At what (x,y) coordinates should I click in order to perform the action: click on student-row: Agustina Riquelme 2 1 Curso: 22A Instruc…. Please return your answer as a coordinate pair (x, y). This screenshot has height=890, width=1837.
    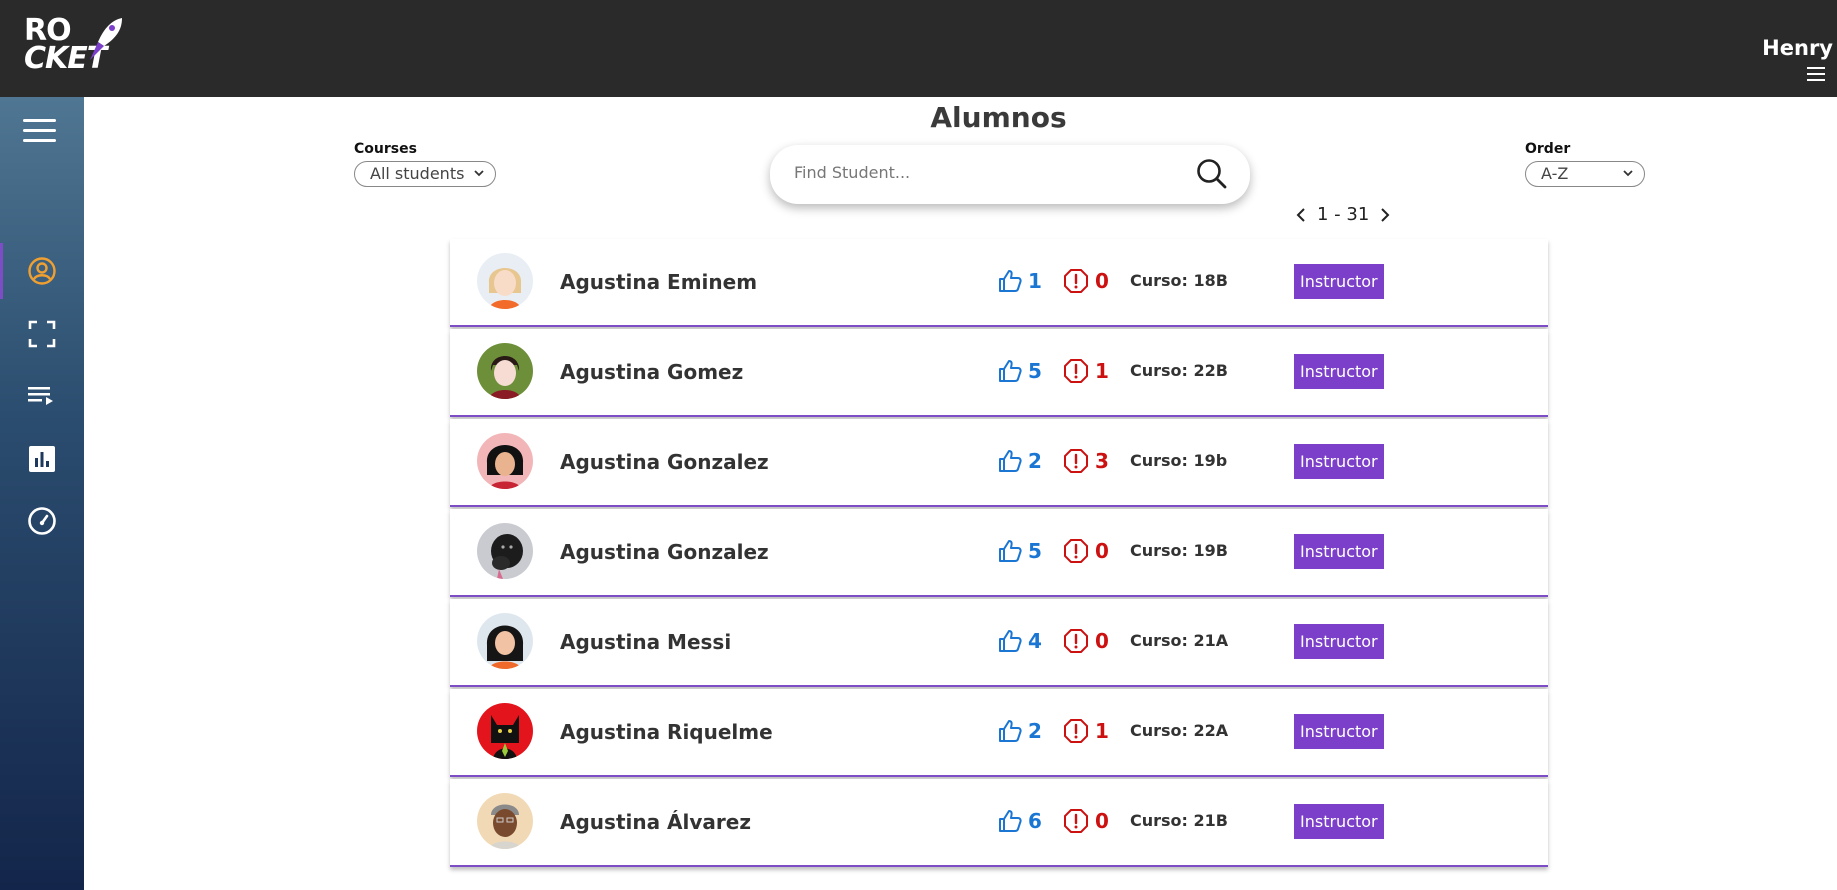
    Looking at the image, I should click on (999, 733).